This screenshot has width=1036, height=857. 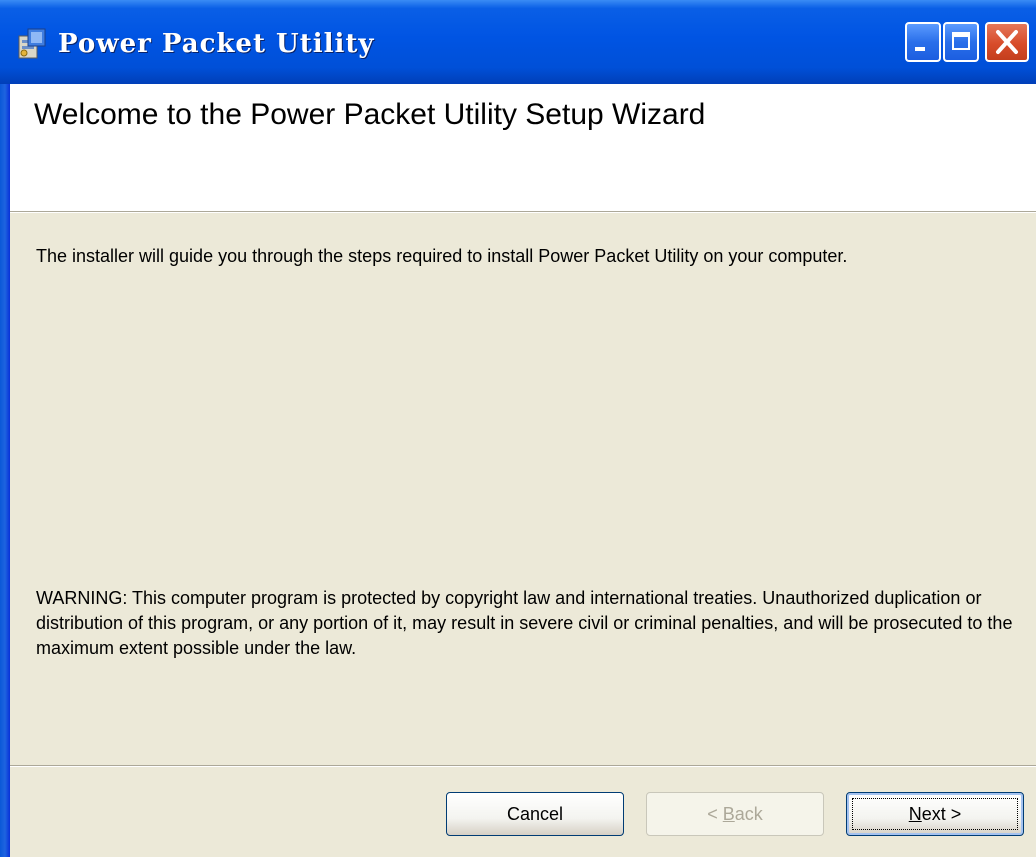 I want to click on close-icon, so click(x=1007, y=42).